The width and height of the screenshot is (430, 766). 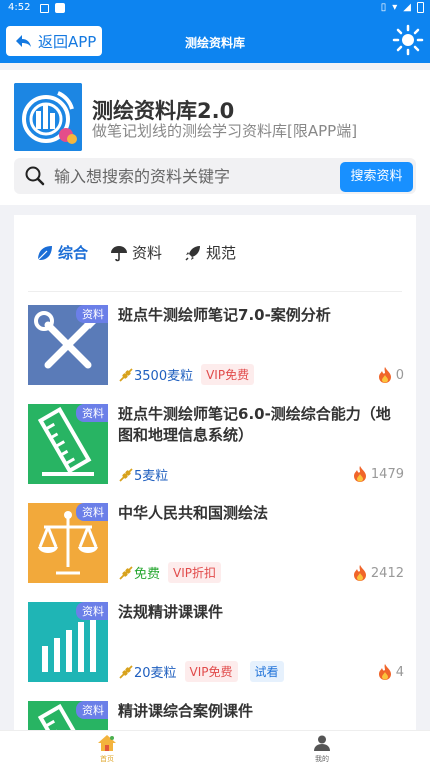 I want to click on item-views: 0, so click(x=390, y=375).